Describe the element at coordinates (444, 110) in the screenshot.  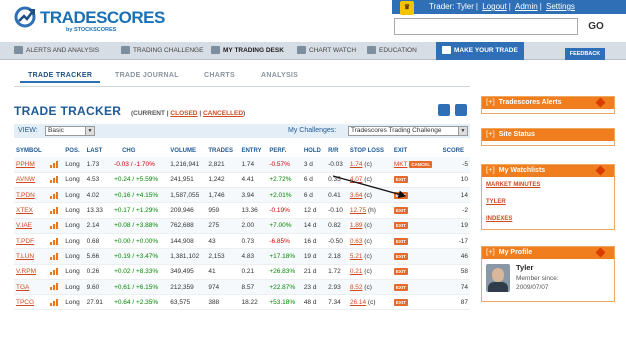
I see `refresh-icon` at that location.